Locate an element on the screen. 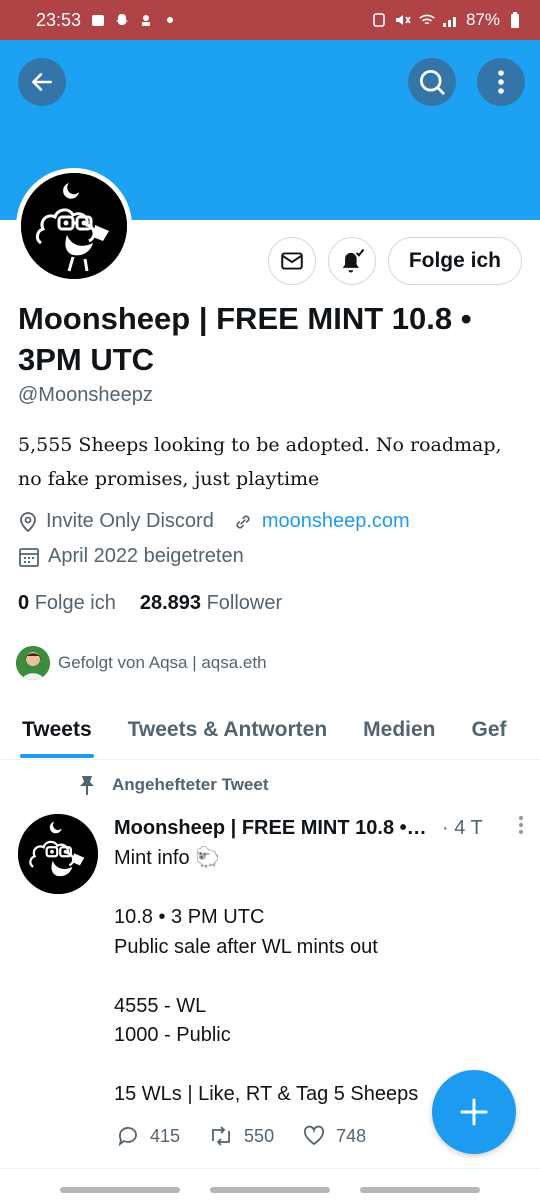  dot-icon is located at coordinates (170, 20).